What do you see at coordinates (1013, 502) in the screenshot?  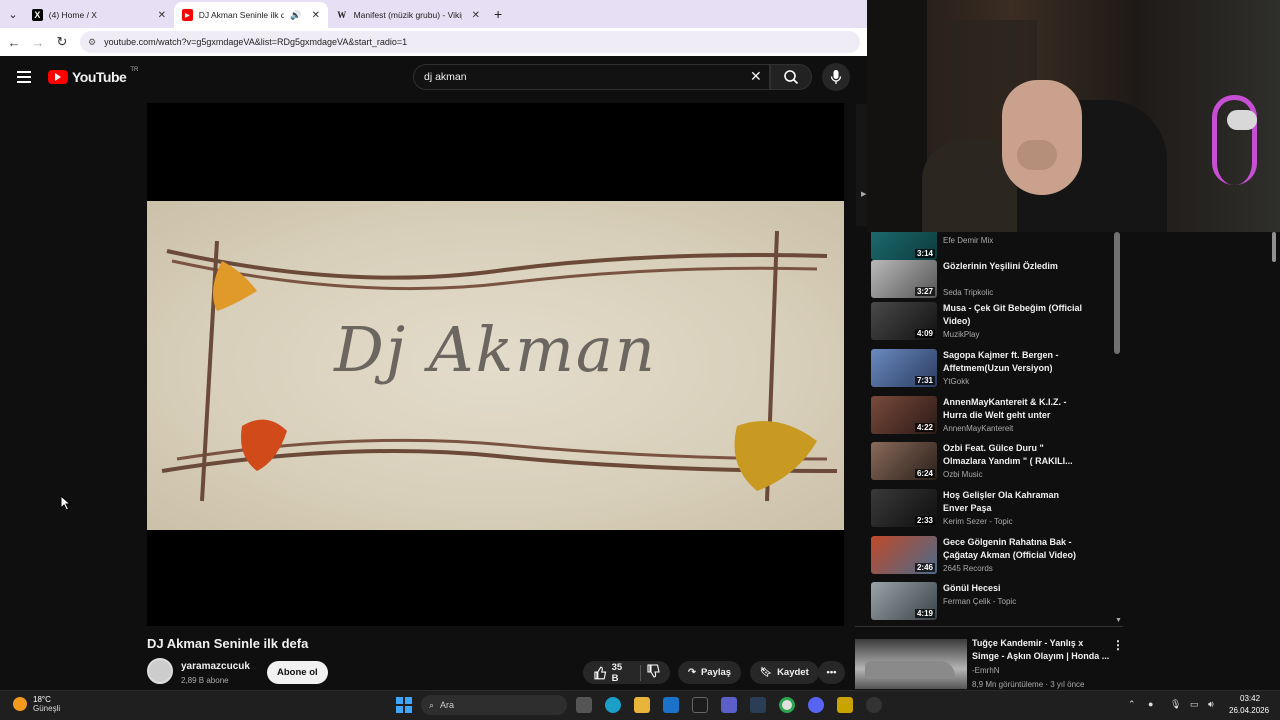 I see `playlist-item-title: Hoş Gelişler Ola Kahraman Enver Paşa` at bounding box center [1013, 502].